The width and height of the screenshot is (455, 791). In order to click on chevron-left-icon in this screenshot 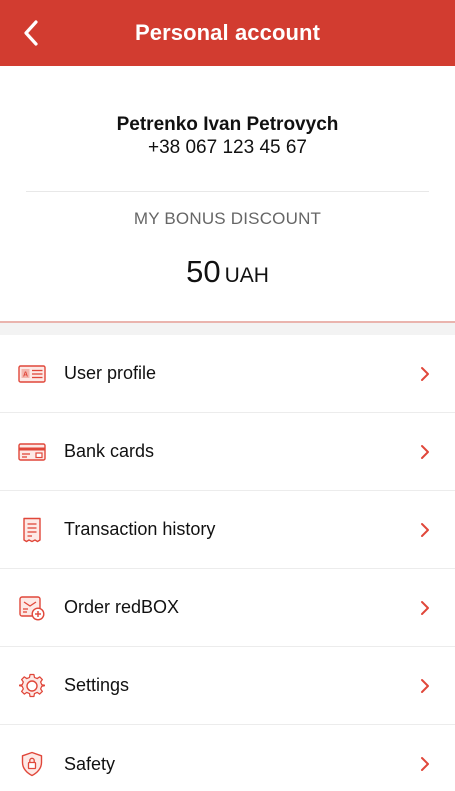, I will do `click(31, 33)`.